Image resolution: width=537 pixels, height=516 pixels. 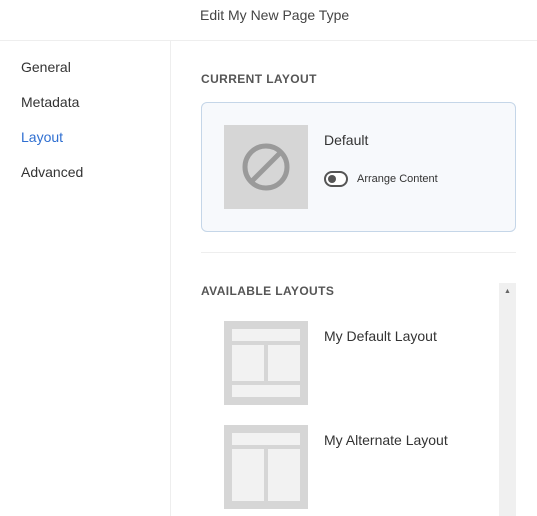 What do you see at coordinates (380, 336) in the screenshot?
I see `layout-option-label: My Default Layout` at bounding box center [380, 336].